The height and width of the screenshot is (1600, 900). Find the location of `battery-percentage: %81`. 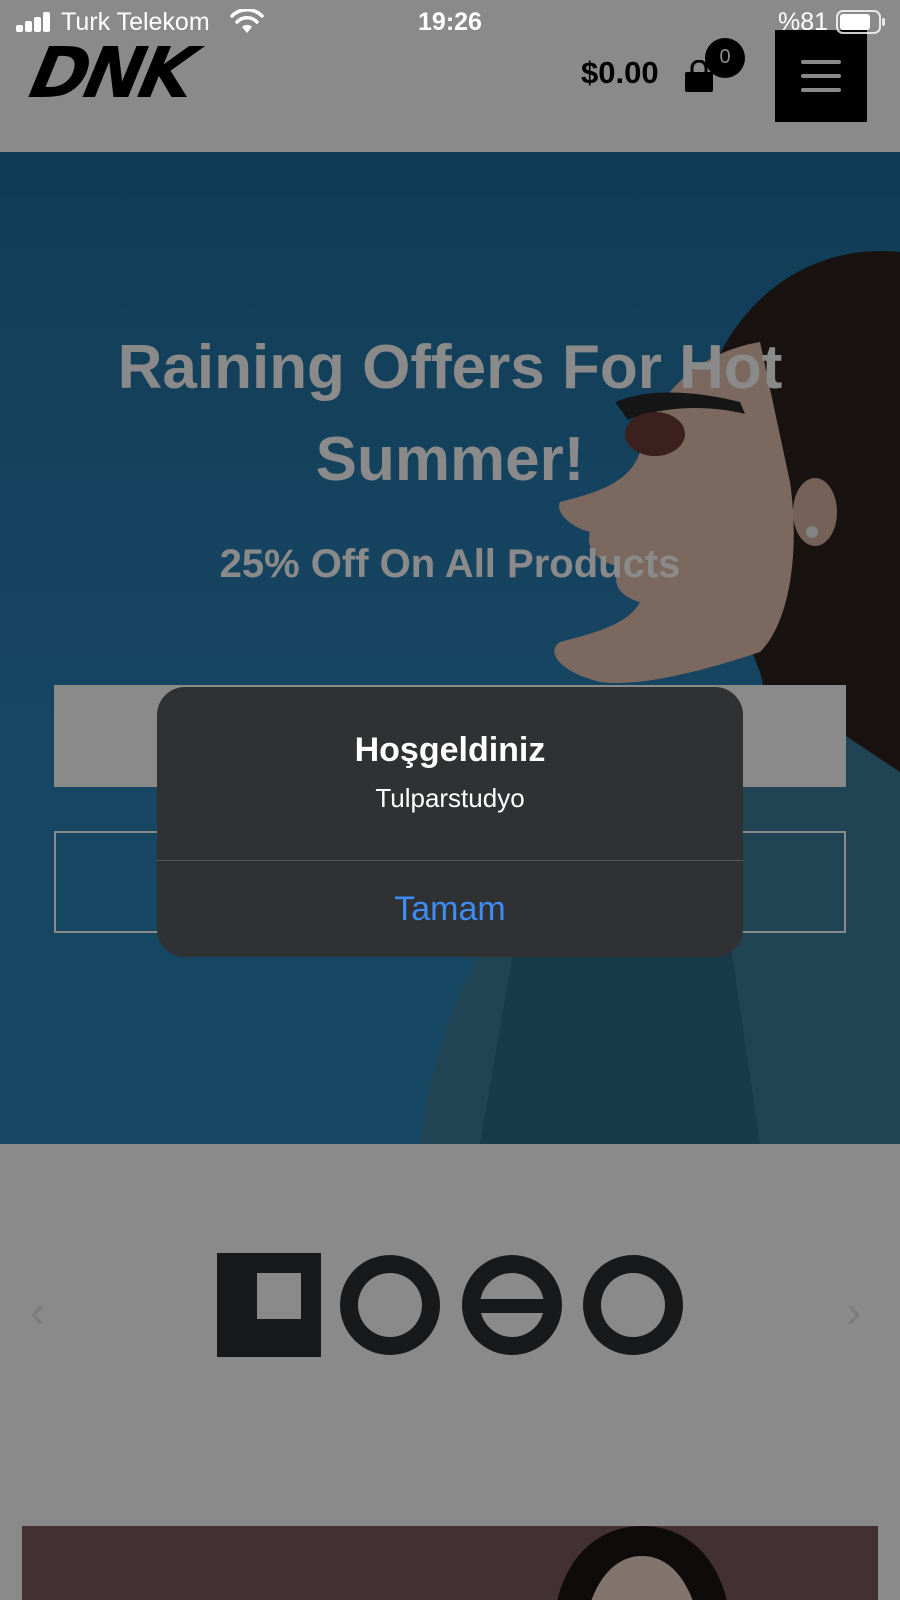

battery-percentage: %81 is located at coordinates (803, 22).